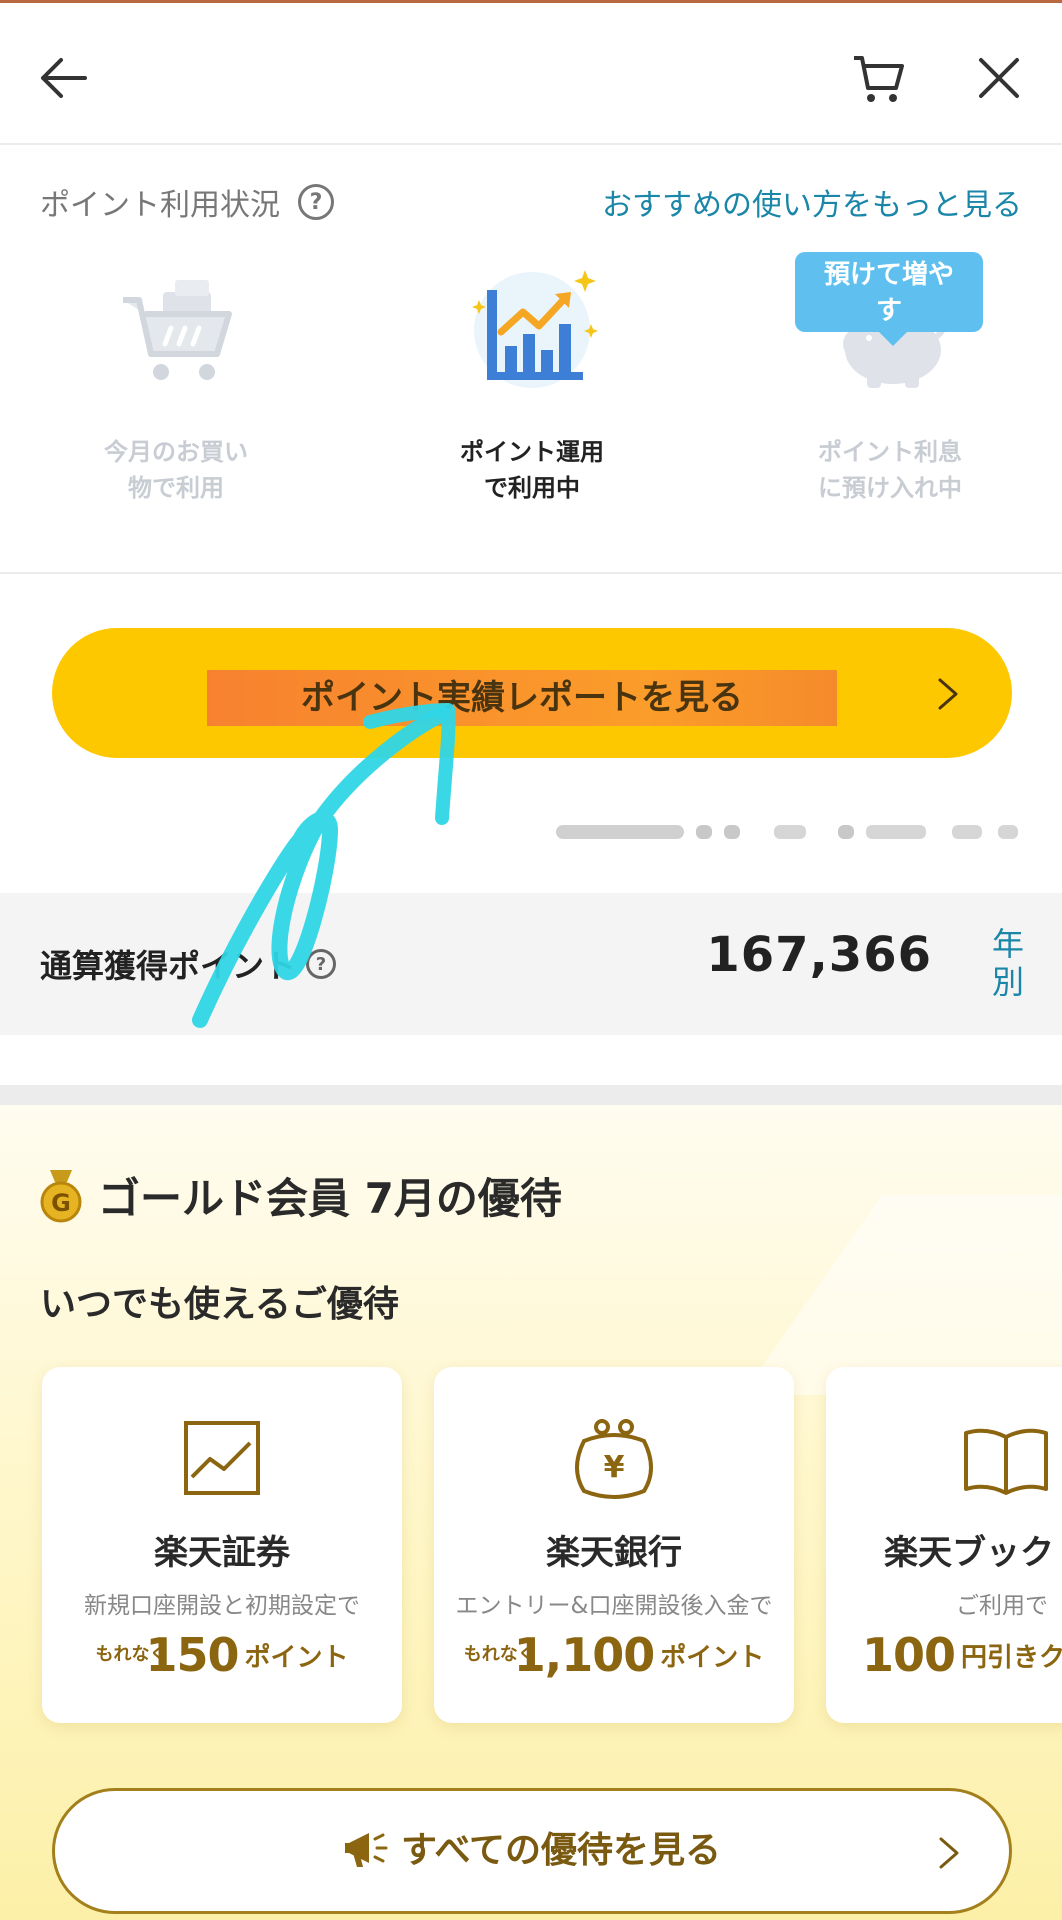  I want to click on card-offer: 100 円引きク, so click(962, 1655).